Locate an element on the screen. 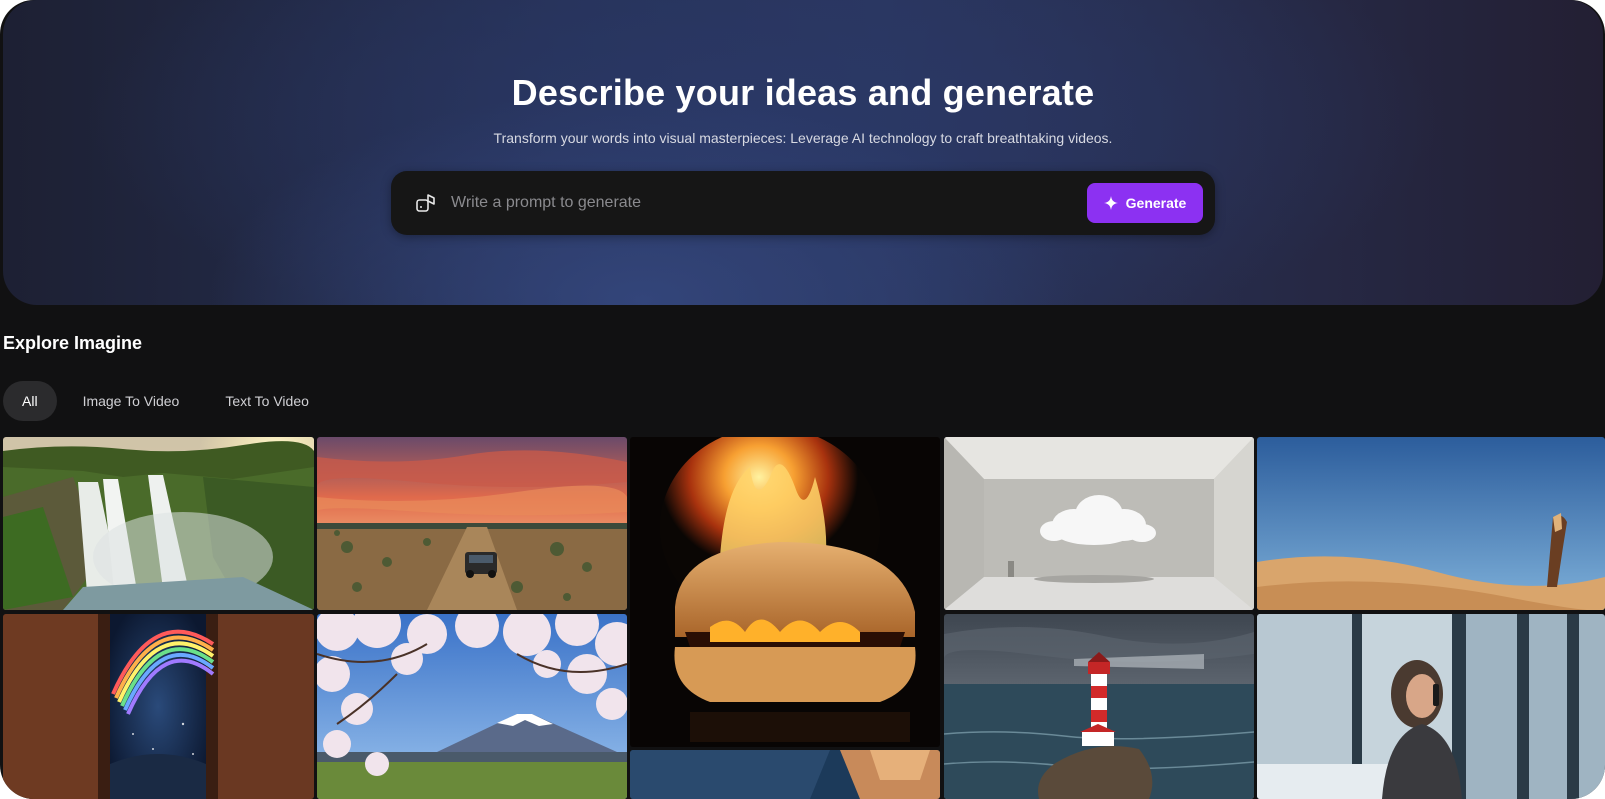 The width and height of the screenshot is (1605, 799). lighthouse-sea-tile is located at coordinates (1099, 706).